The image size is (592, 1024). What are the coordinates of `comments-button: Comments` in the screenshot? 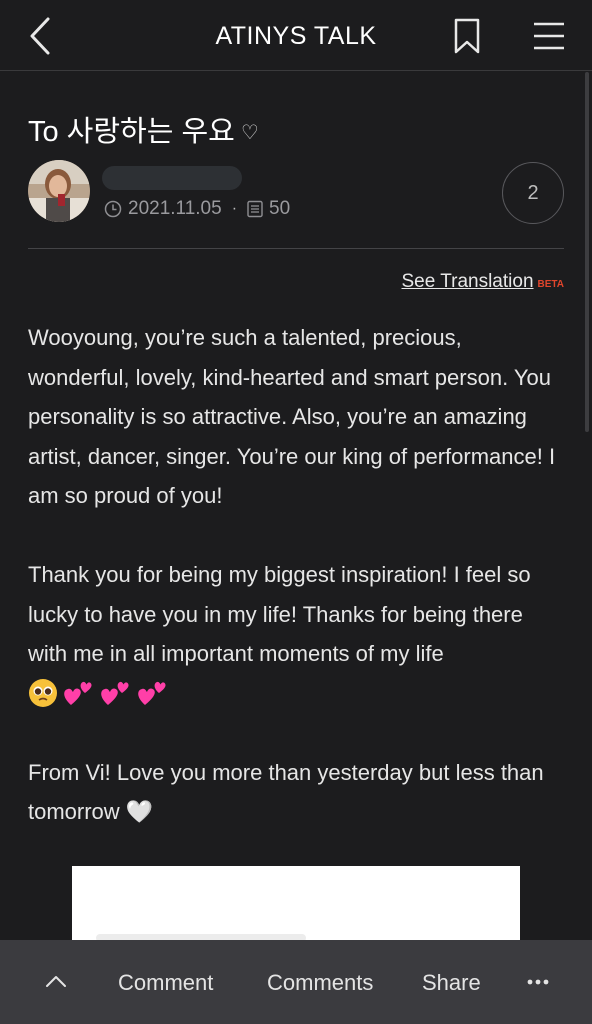 It's located at (320, 983).